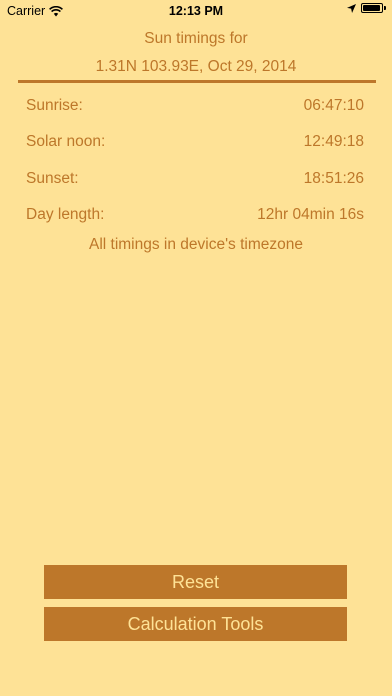 The height and width of the screenshot is (696, 392). I want to click on header-location-date: 1.31N 103.93E, Oct 29, 2014, so click(196, 66).